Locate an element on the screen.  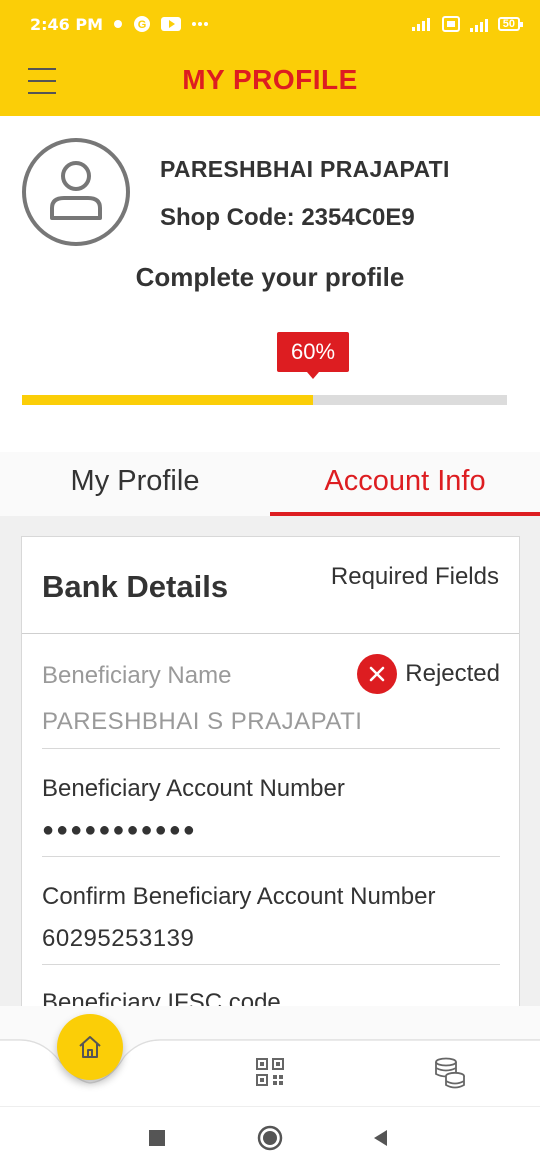
field-value: PARESHBHAI S PRAJAPATI is located at coordinates (202, 721).